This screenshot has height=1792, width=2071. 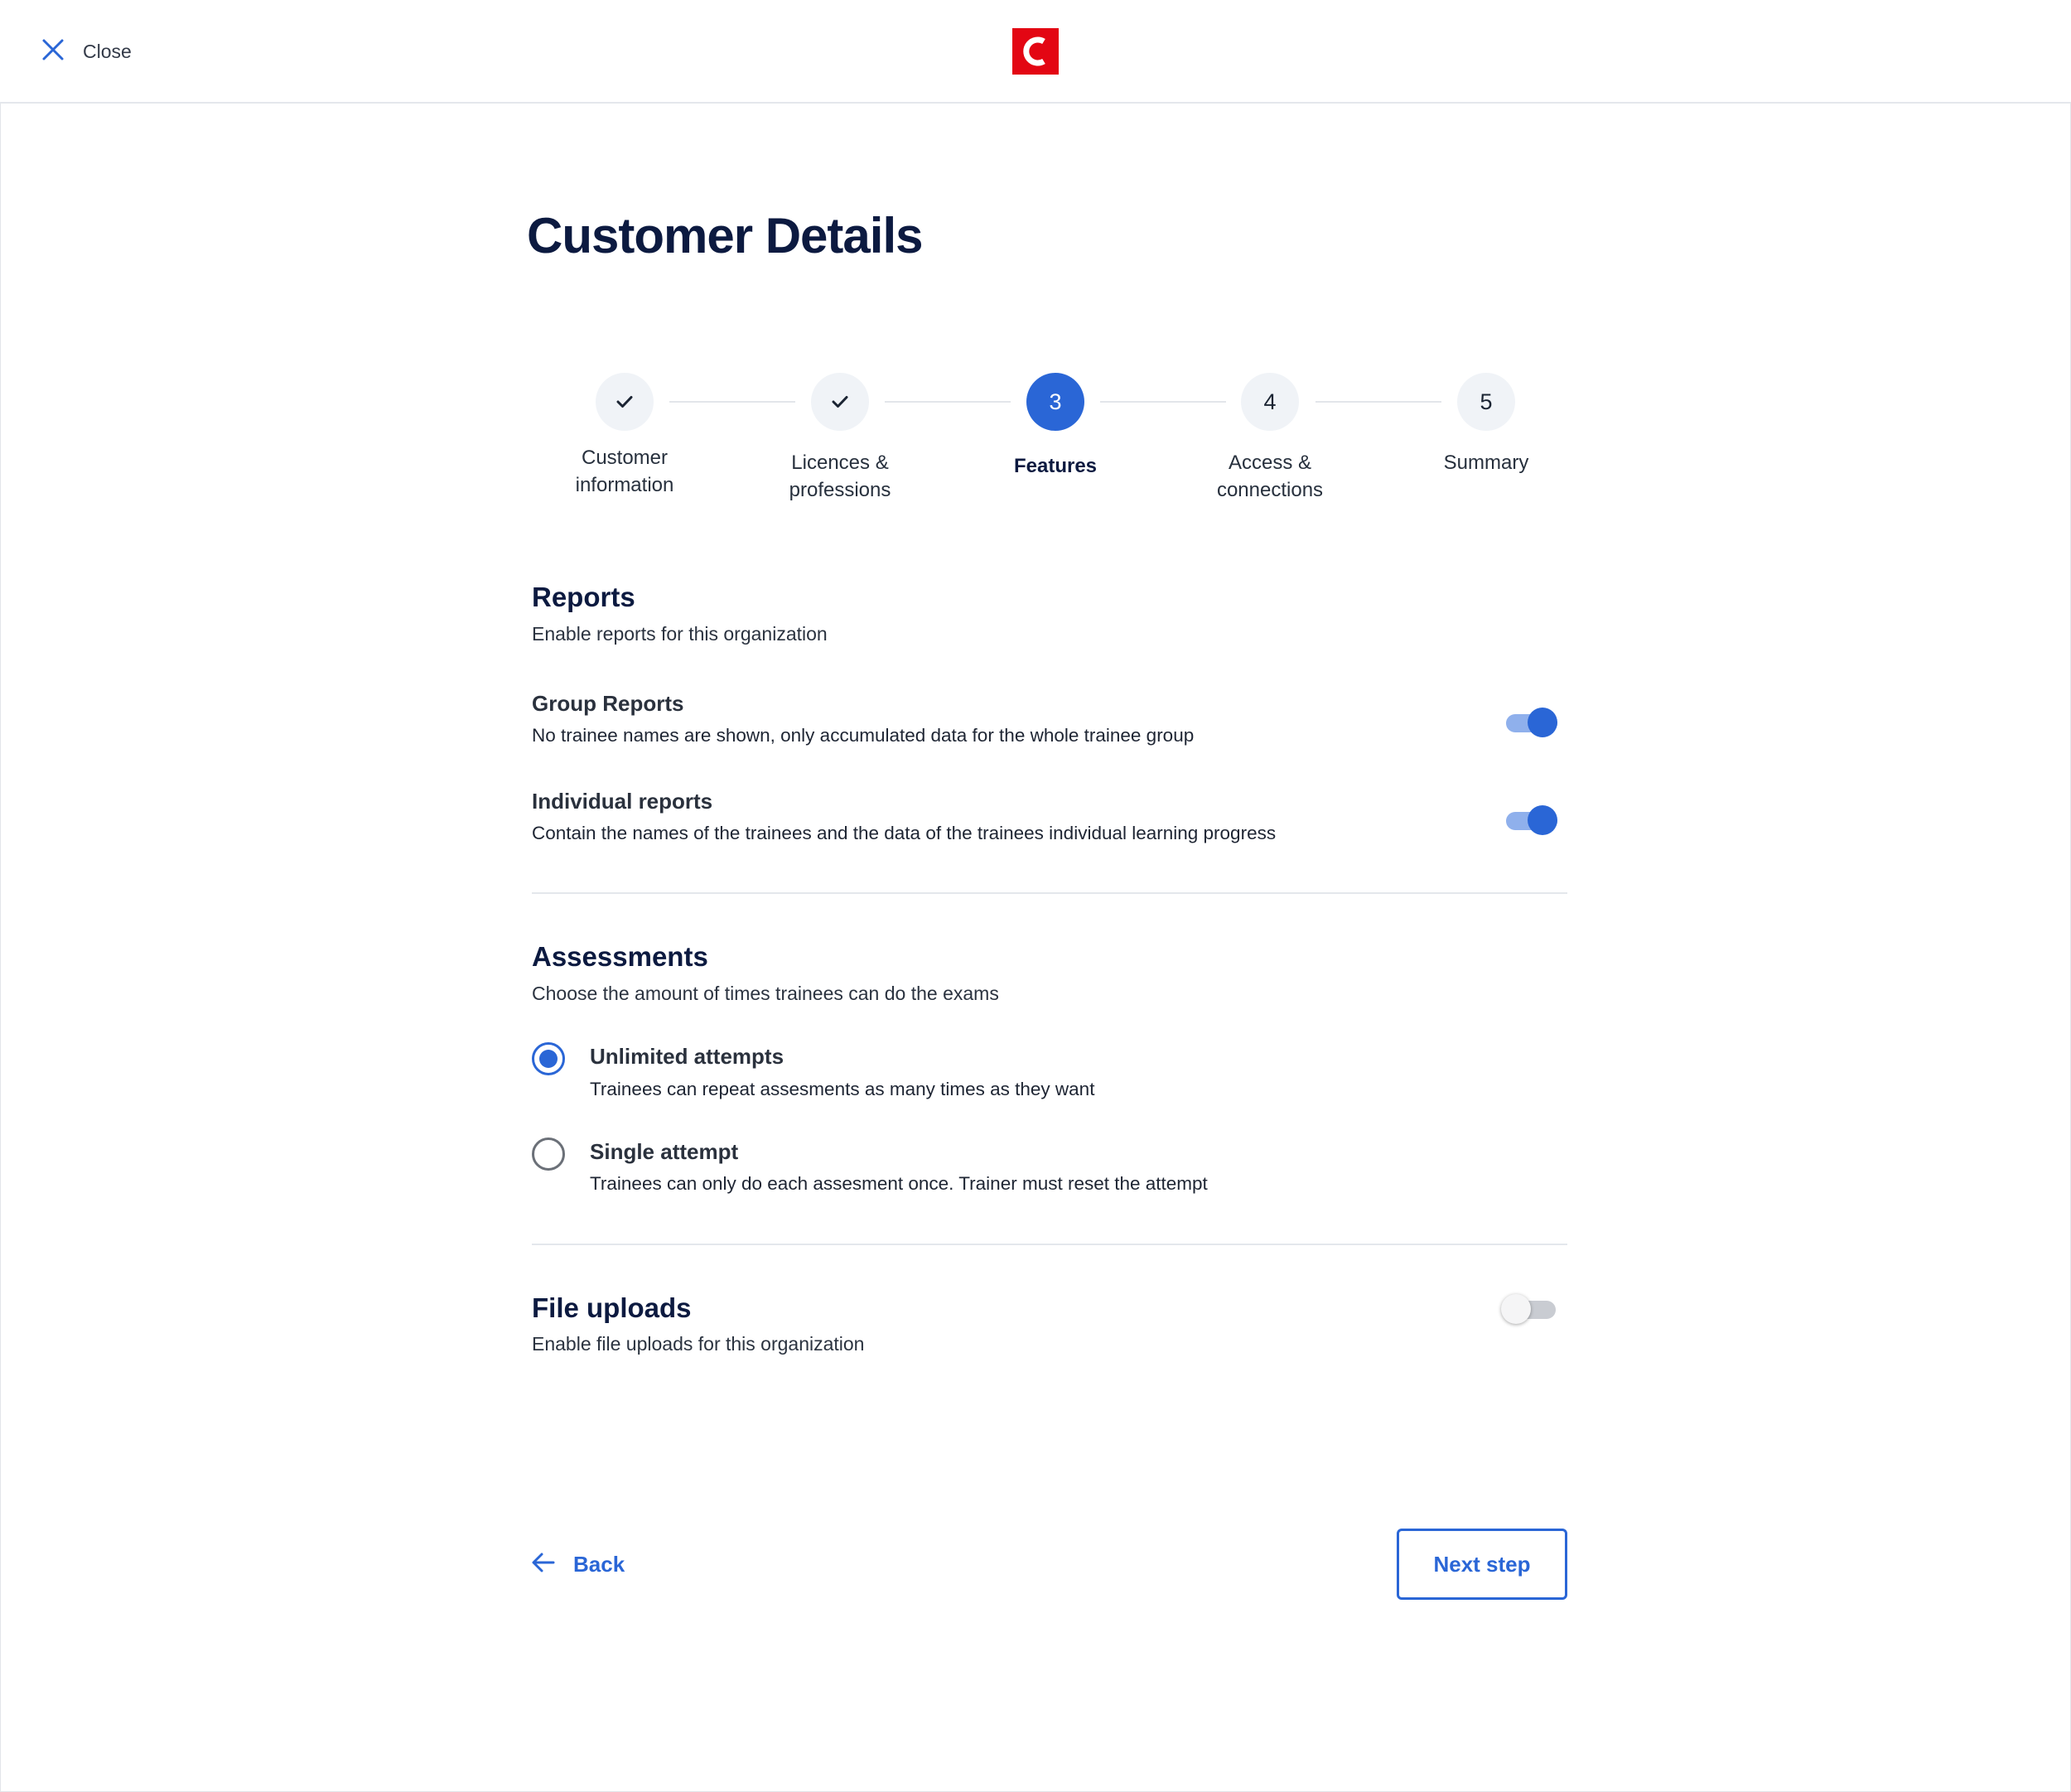 I want to click on step-label: Features, so click(x=1056, y=466).